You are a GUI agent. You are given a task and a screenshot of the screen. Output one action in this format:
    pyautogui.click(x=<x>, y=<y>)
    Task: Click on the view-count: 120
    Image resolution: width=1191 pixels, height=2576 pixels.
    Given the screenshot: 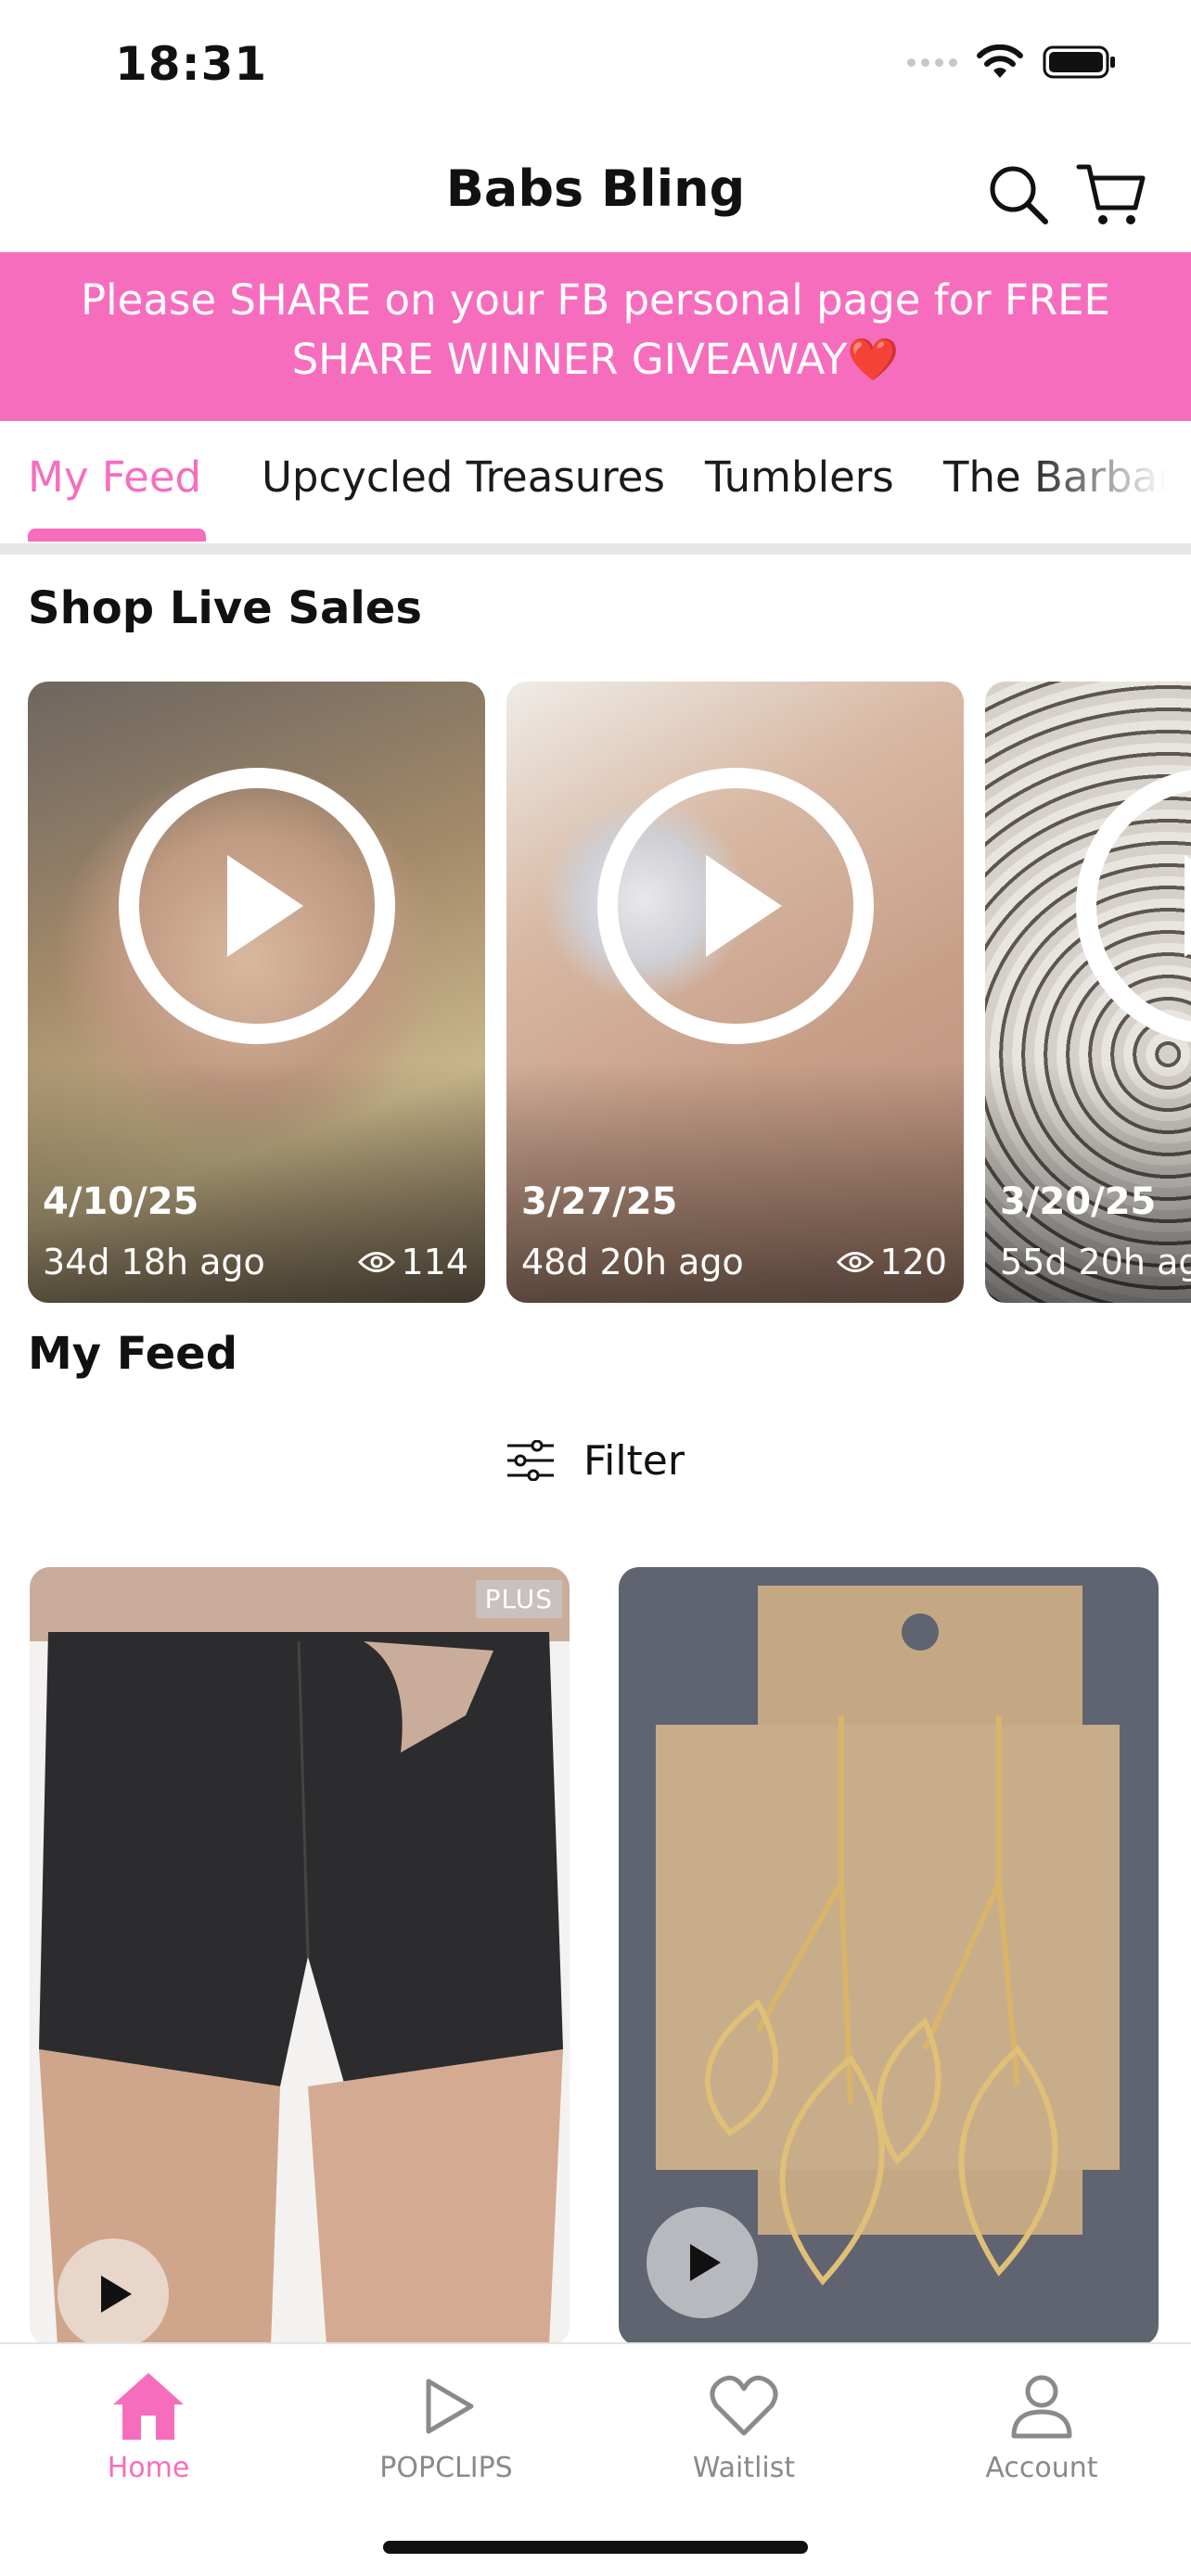 What is the action you would take?
    pyautogui.click(x=892, y=1262)
    